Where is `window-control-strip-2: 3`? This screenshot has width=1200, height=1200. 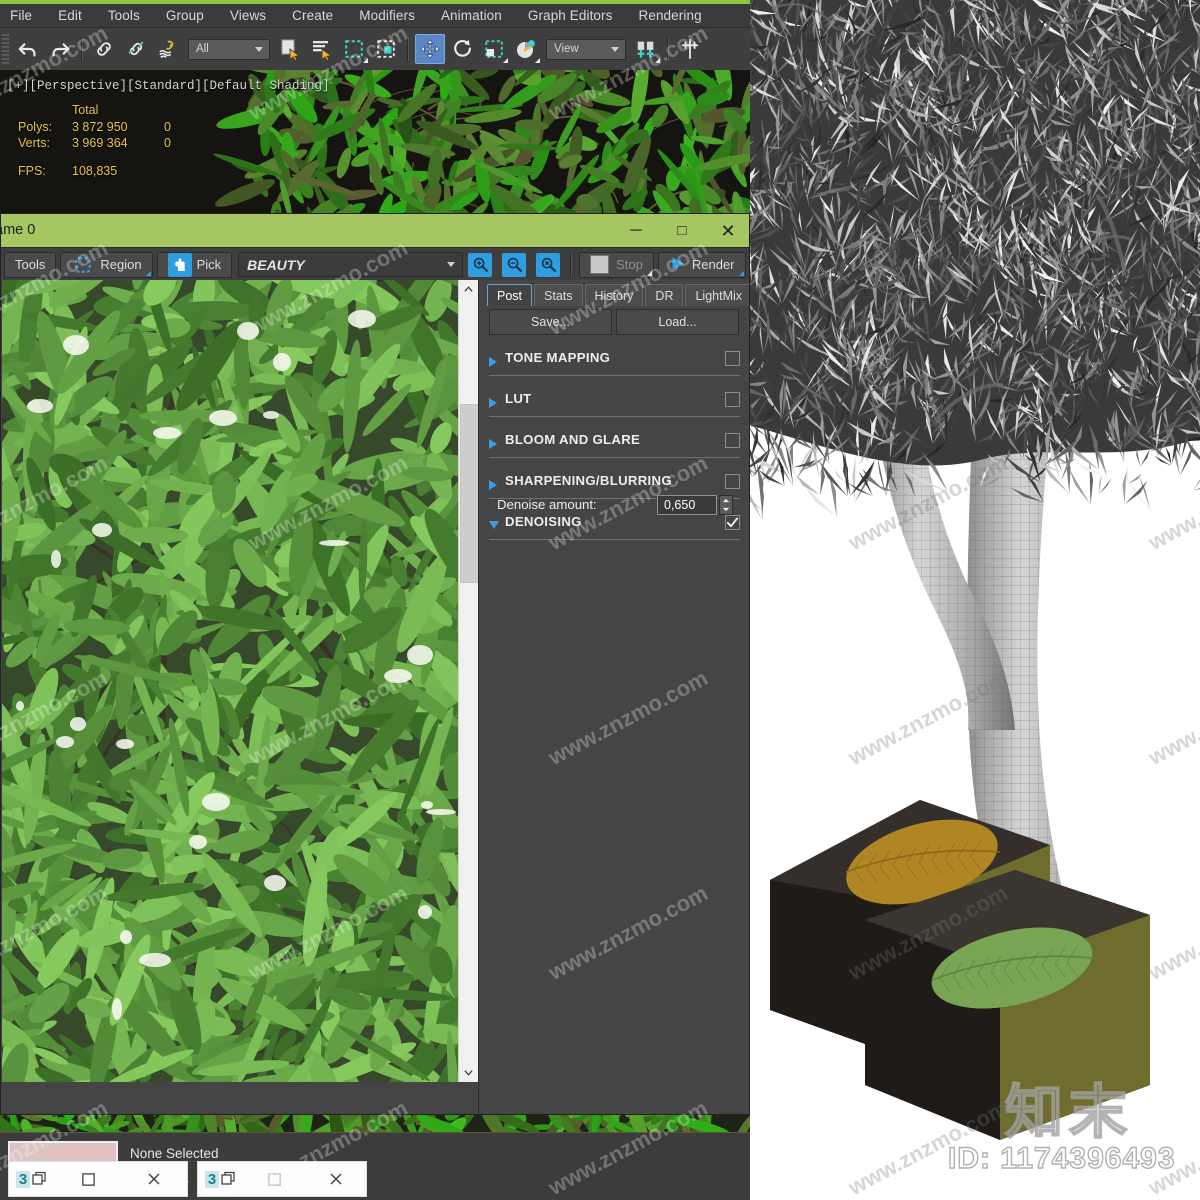 window-control-strip-2: 3 is located at coordinates (282, 1179).